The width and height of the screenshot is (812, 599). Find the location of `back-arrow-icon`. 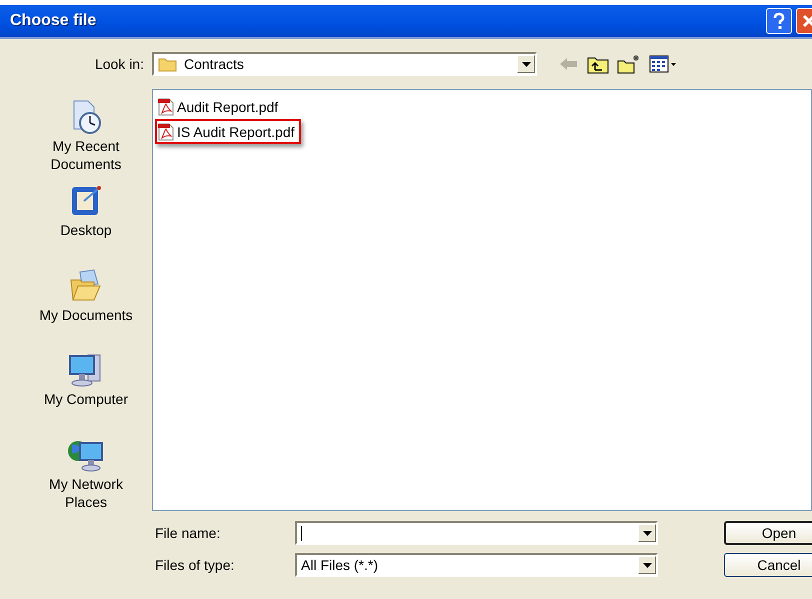

back-arrow-icon is located at coordinates (569, 64).